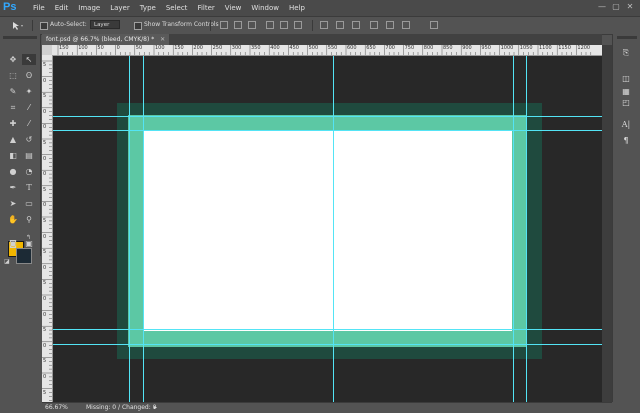 Image resolution: width=640 pixels, height=413 pixels. Describe the element at coordinates (148, 8) in the screenshot. I see `menu-type: Type` at that location.